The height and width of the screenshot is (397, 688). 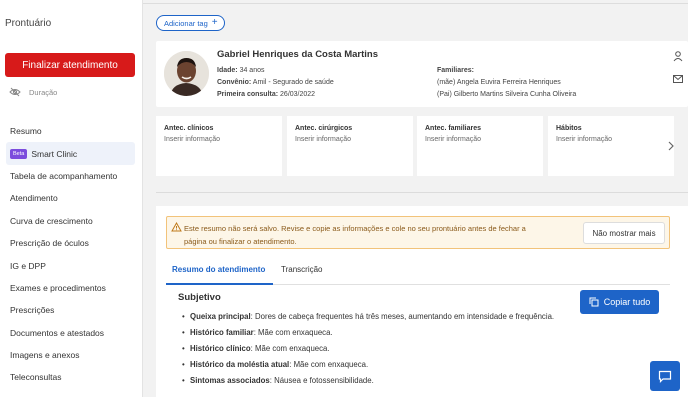 I want to click on antec-title: Antec. familiares, so click(x=453, y=128).